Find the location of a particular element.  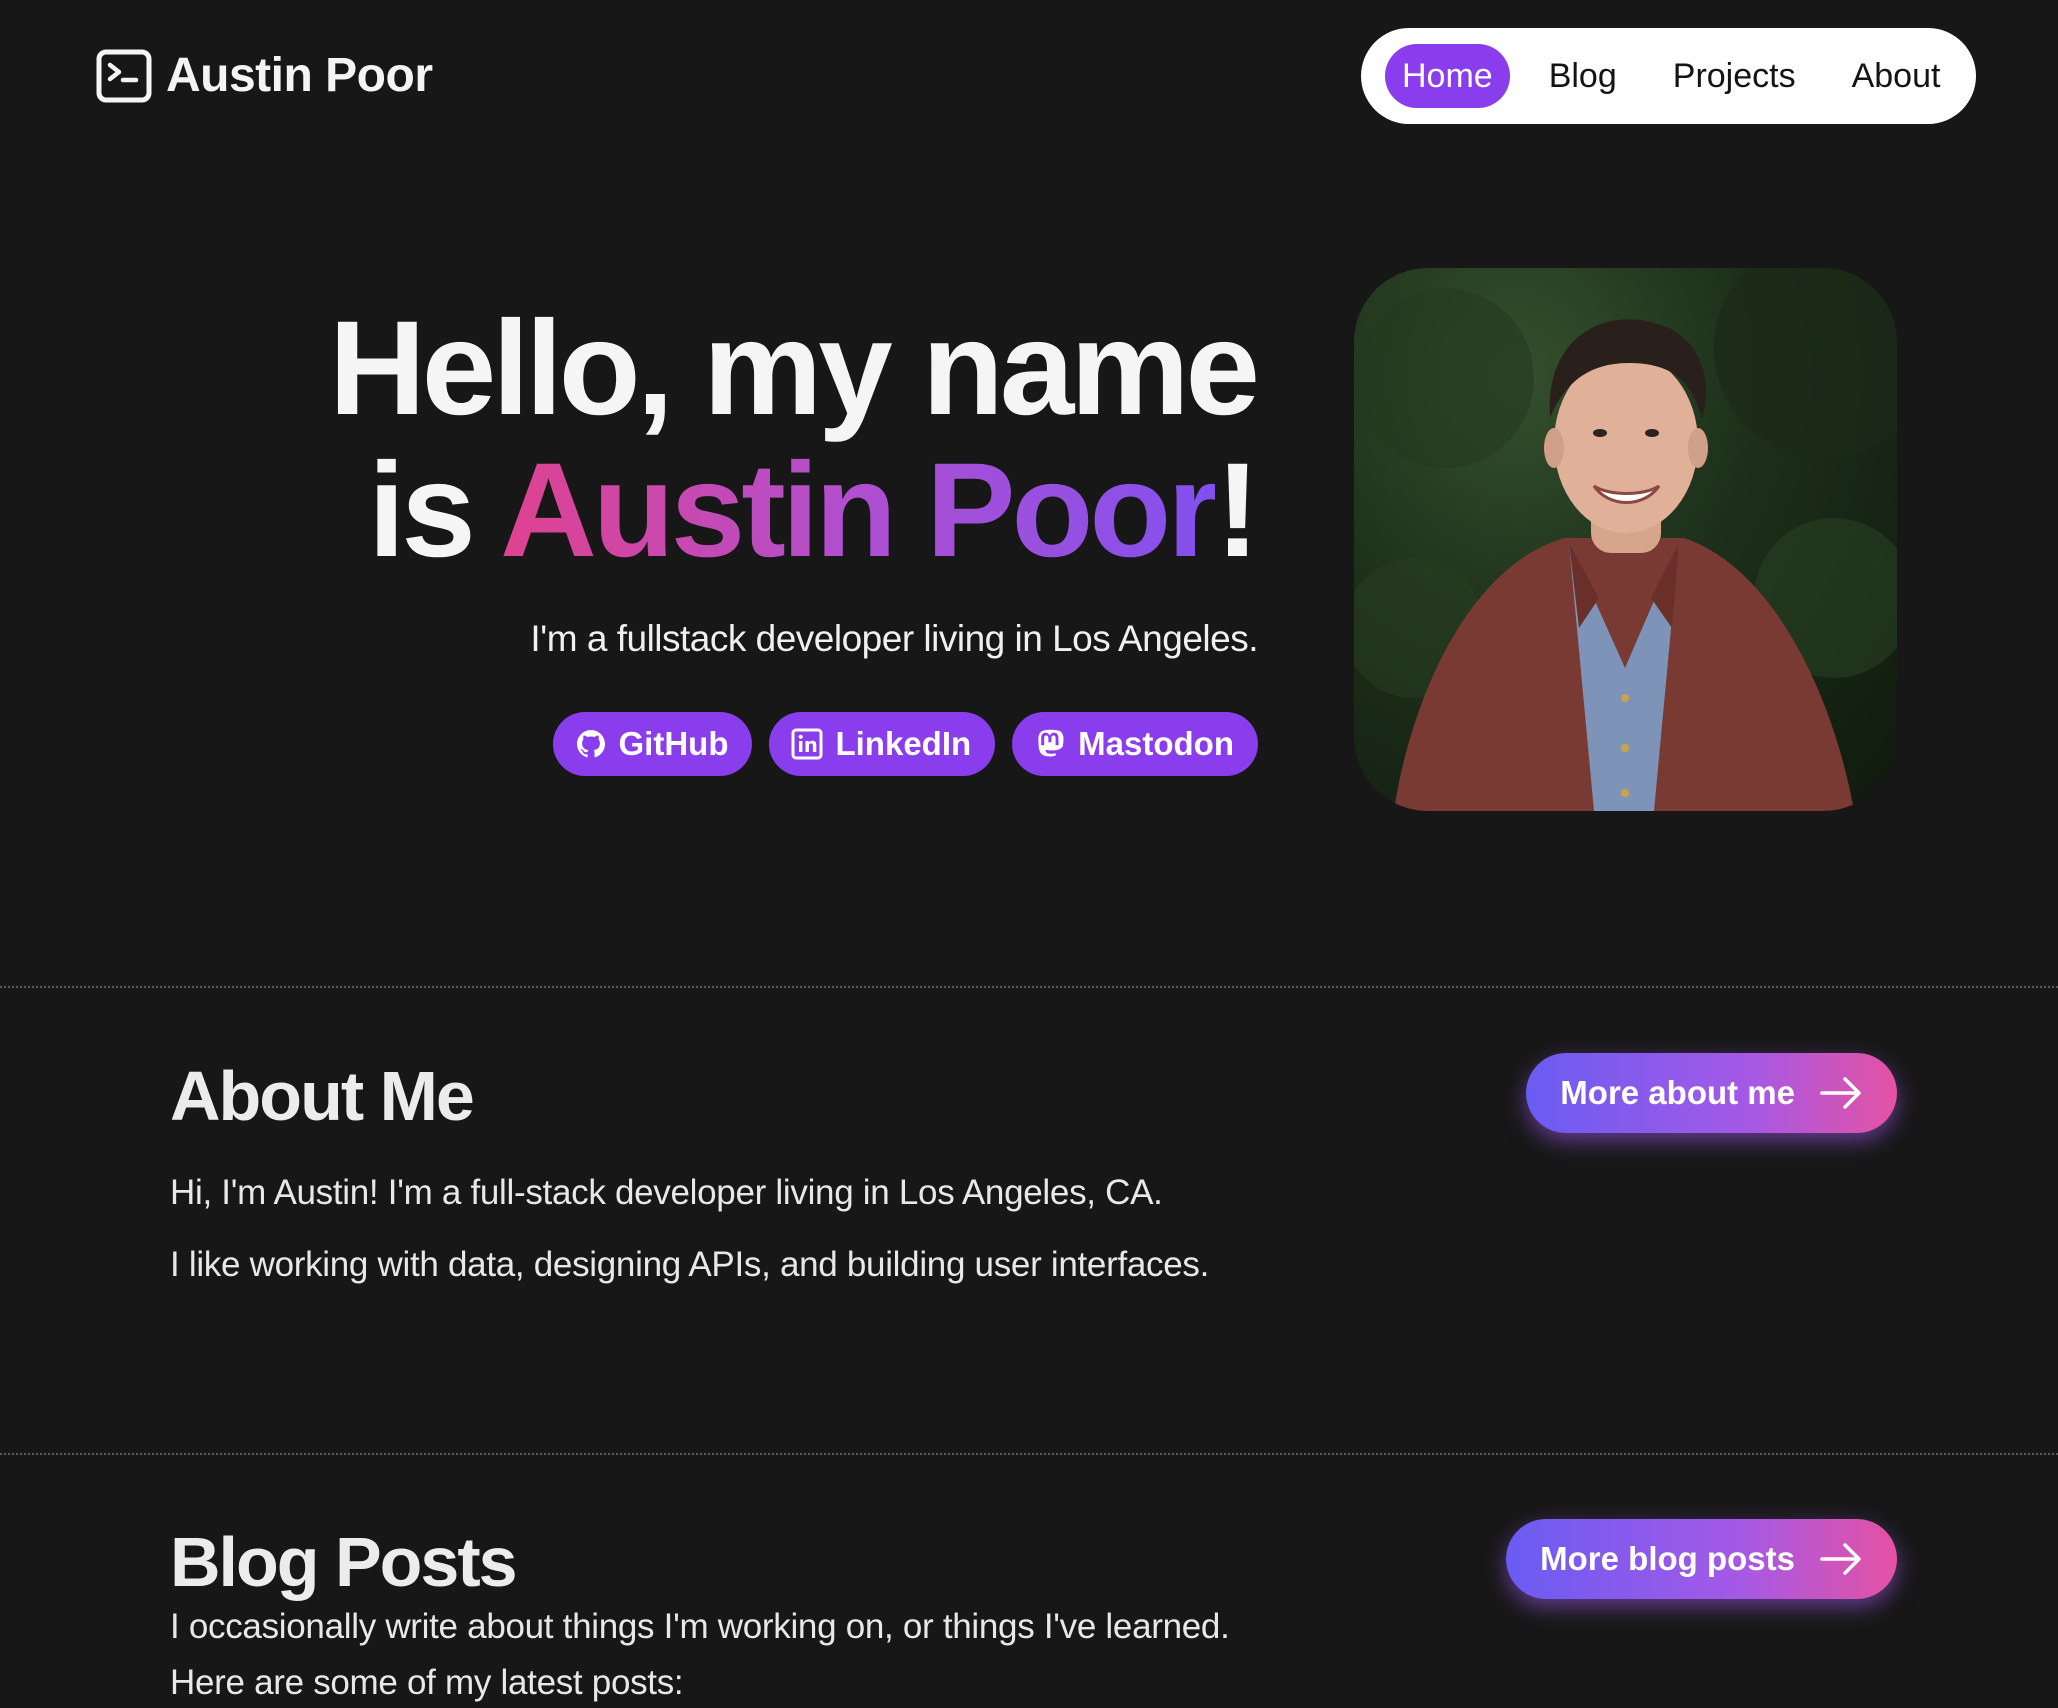

main-nav: Home Blog Projects About is located at coordinates (1668, 76).